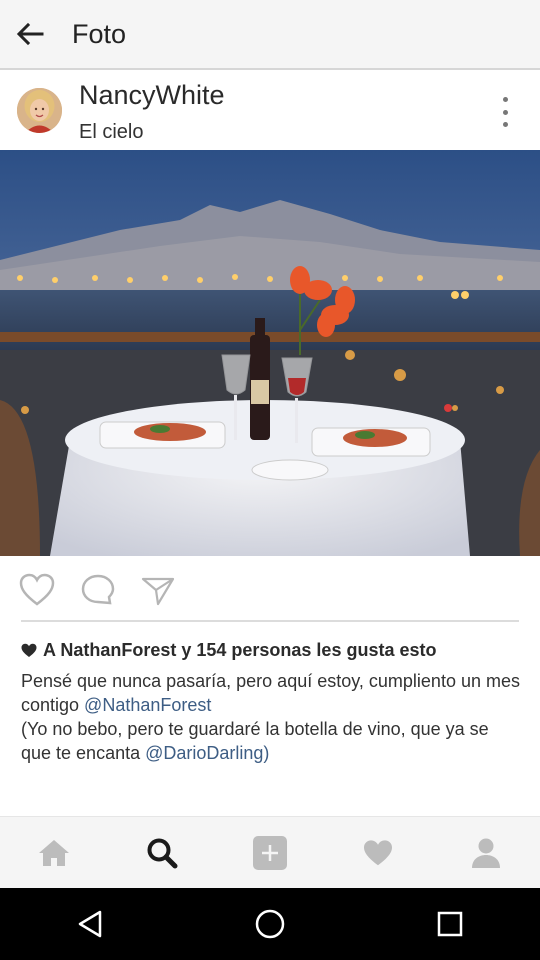  I want to click on activity-heart-icon, so click(378, 852).